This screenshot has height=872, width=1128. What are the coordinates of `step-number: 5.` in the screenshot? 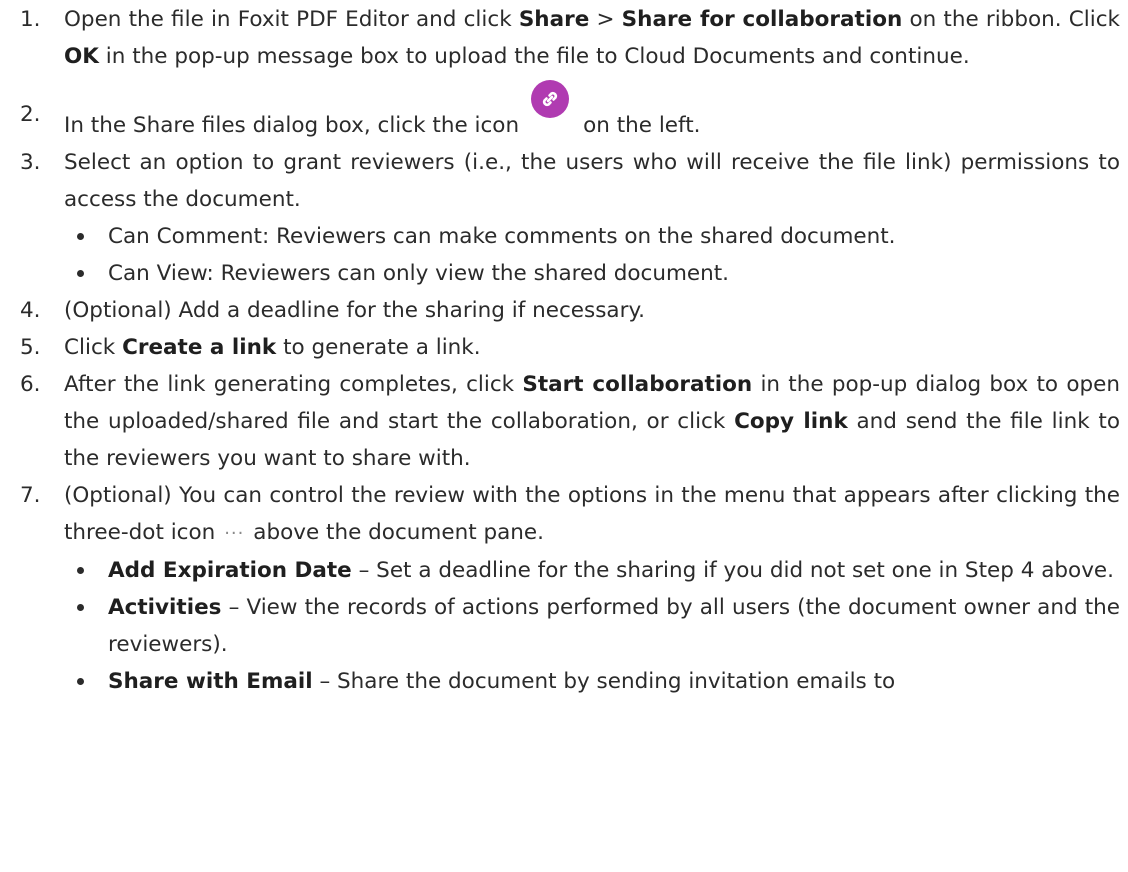 It's located at (30, 347).